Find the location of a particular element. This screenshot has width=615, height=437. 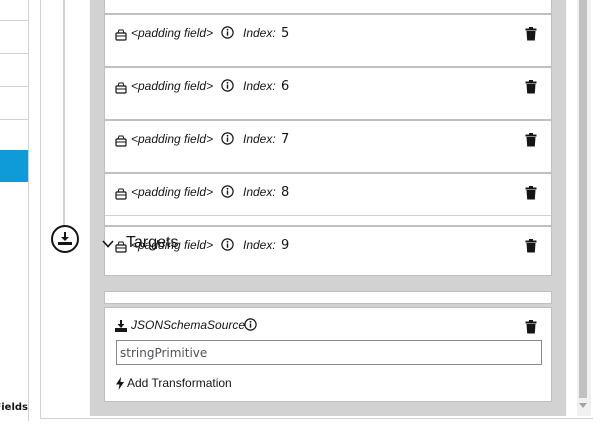

divider is located at coordinates (328, 215).